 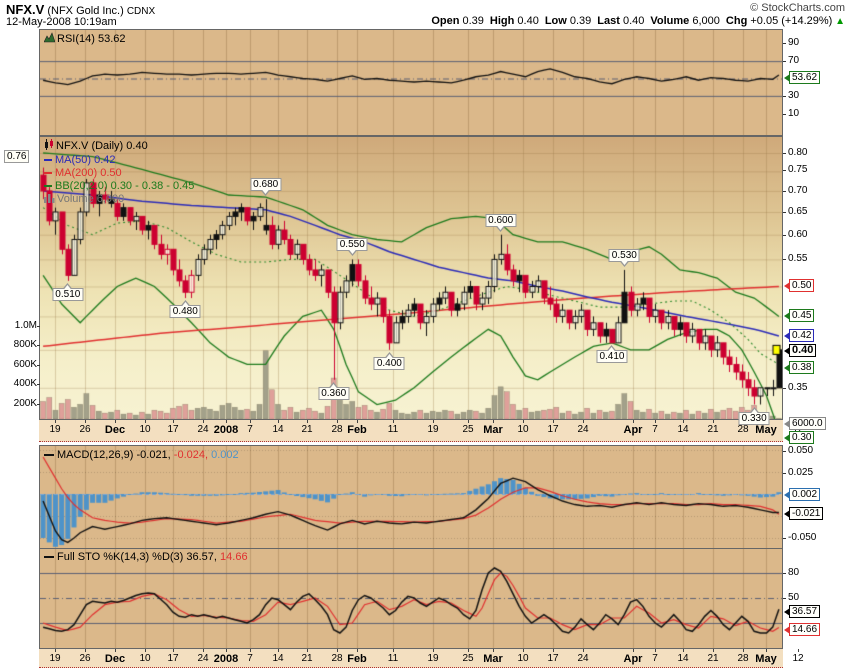 What do you see at coordinates (801, 450) in the screenshot?
I see `y-axis-label: 0.050` at bounding box center [801, 450].